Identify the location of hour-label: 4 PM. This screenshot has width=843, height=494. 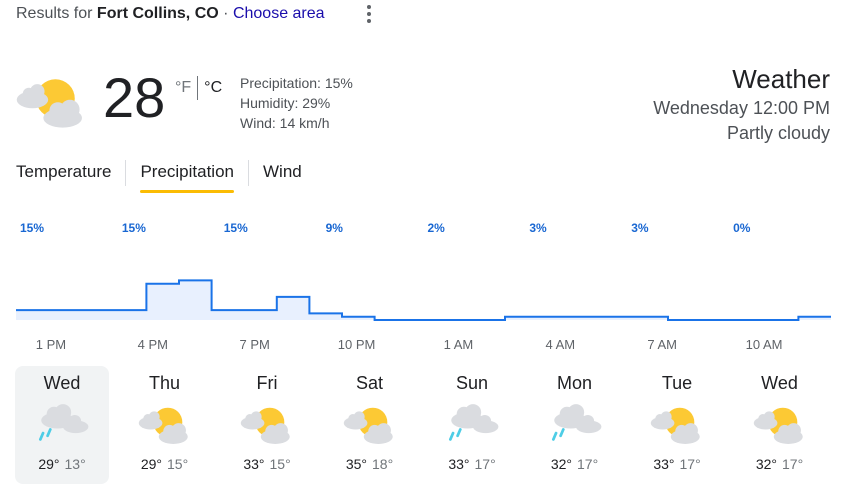
(153, 344).